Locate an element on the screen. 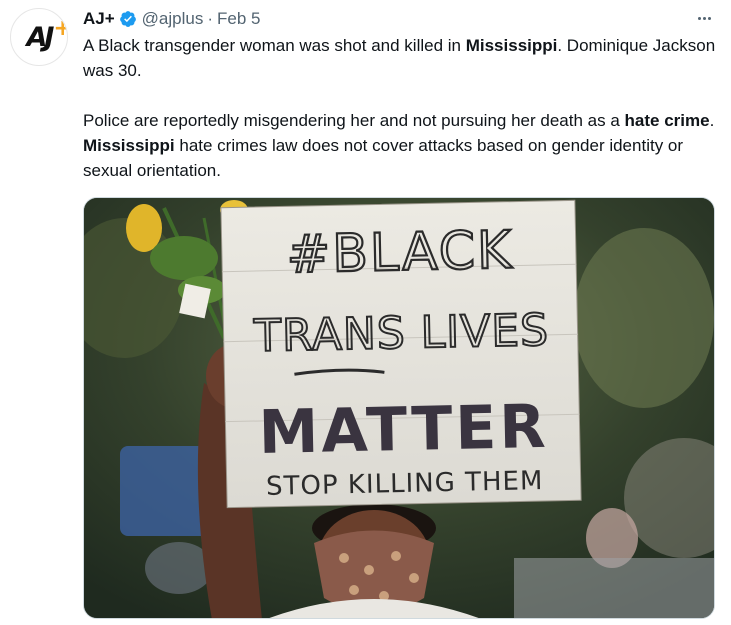 This screenshot has height=625, width=731. tweet-date: Feb 5 is located at coordinates (238, 19).